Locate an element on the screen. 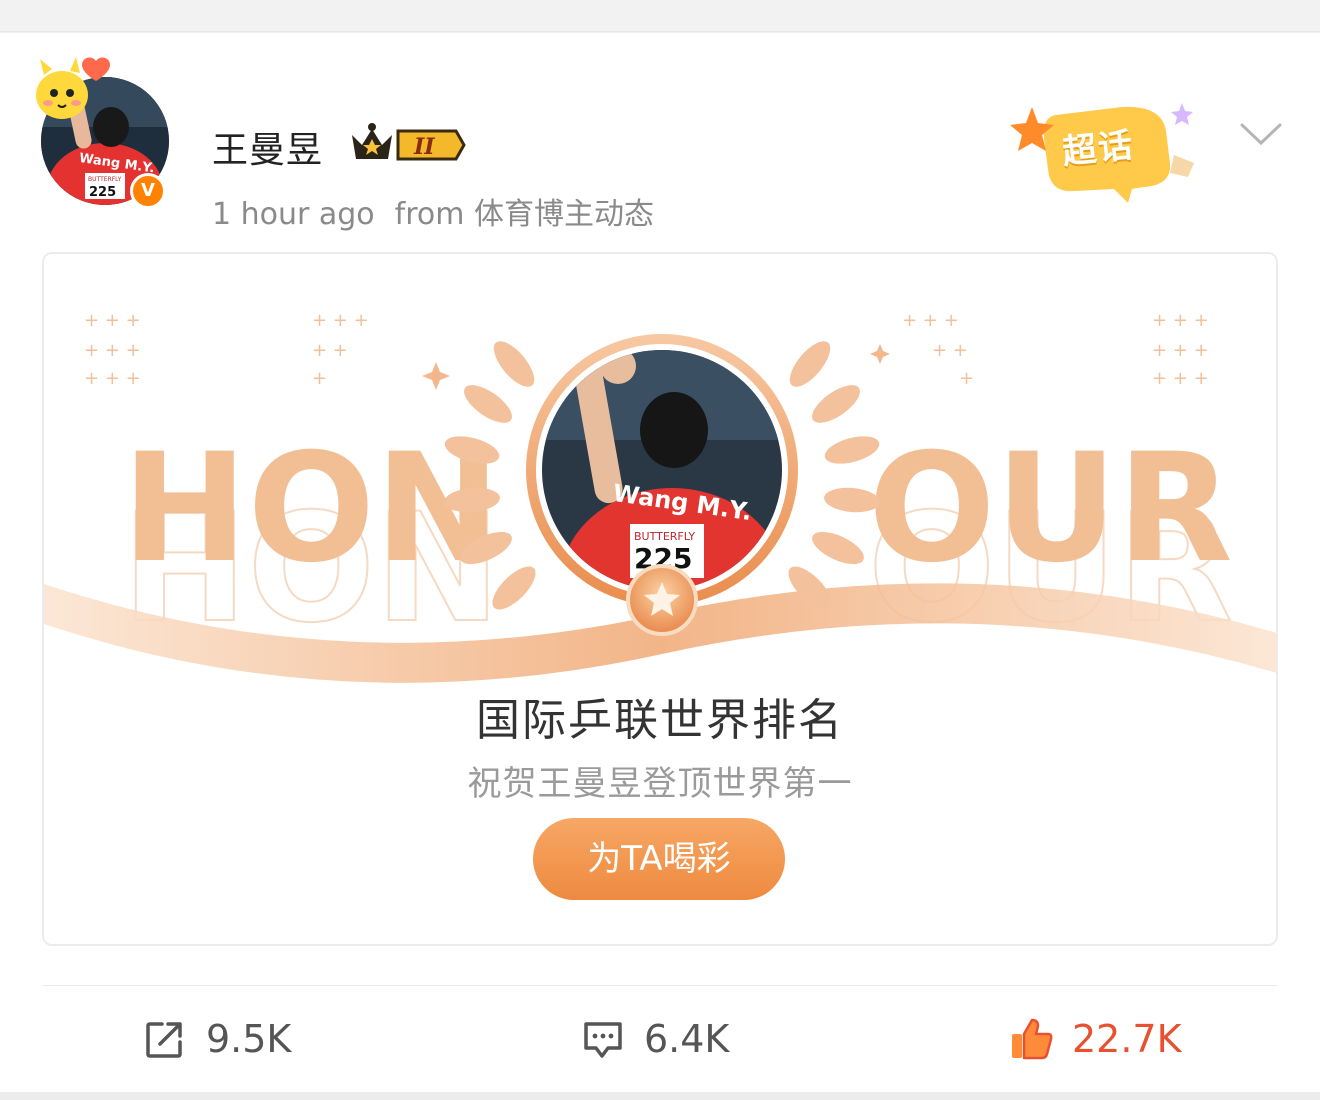 The width and height of the screenshot is (1320, 1100). repost-button: 9.5K is located at coordinates (216, 1039).